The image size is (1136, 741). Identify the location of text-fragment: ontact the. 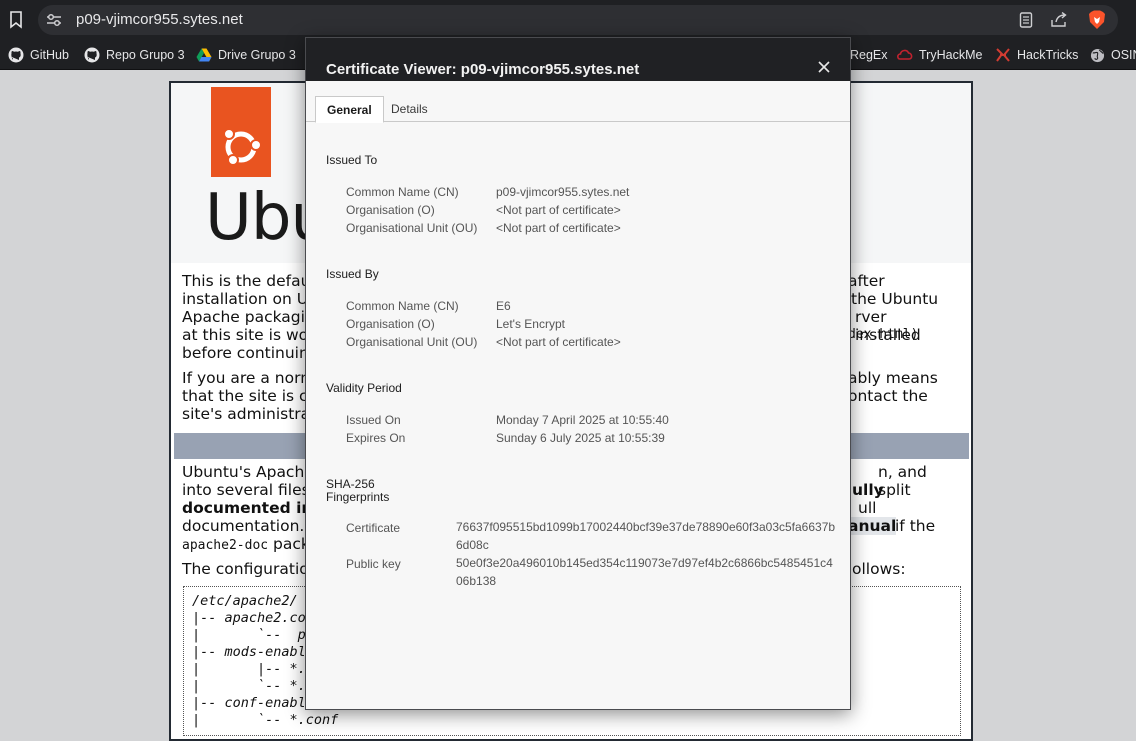
(888, 396).